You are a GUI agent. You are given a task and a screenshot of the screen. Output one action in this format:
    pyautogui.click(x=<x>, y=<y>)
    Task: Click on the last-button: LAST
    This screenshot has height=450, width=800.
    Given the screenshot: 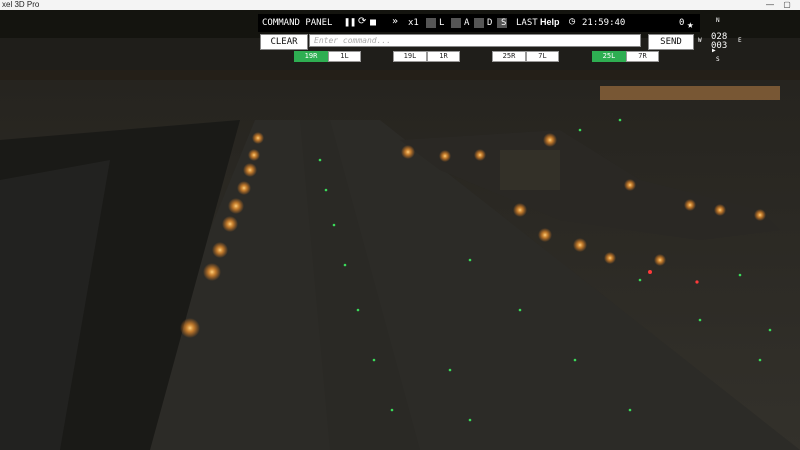 What is the action you would take?
    pyautogui.click(x=527, y=23)
    